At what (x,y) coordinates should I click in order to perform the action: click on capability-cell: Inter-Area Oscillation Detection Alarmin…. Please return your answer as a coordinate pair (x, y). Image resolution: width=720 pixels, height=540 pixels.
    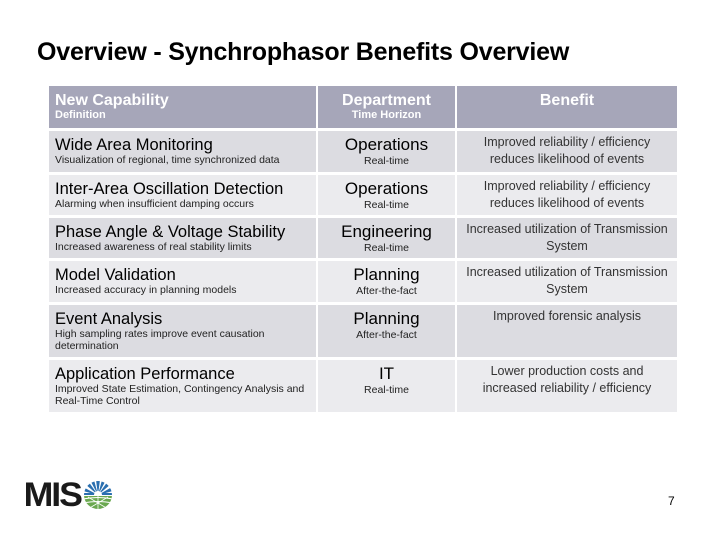
    Looking at the image, I should click on (182, 195).